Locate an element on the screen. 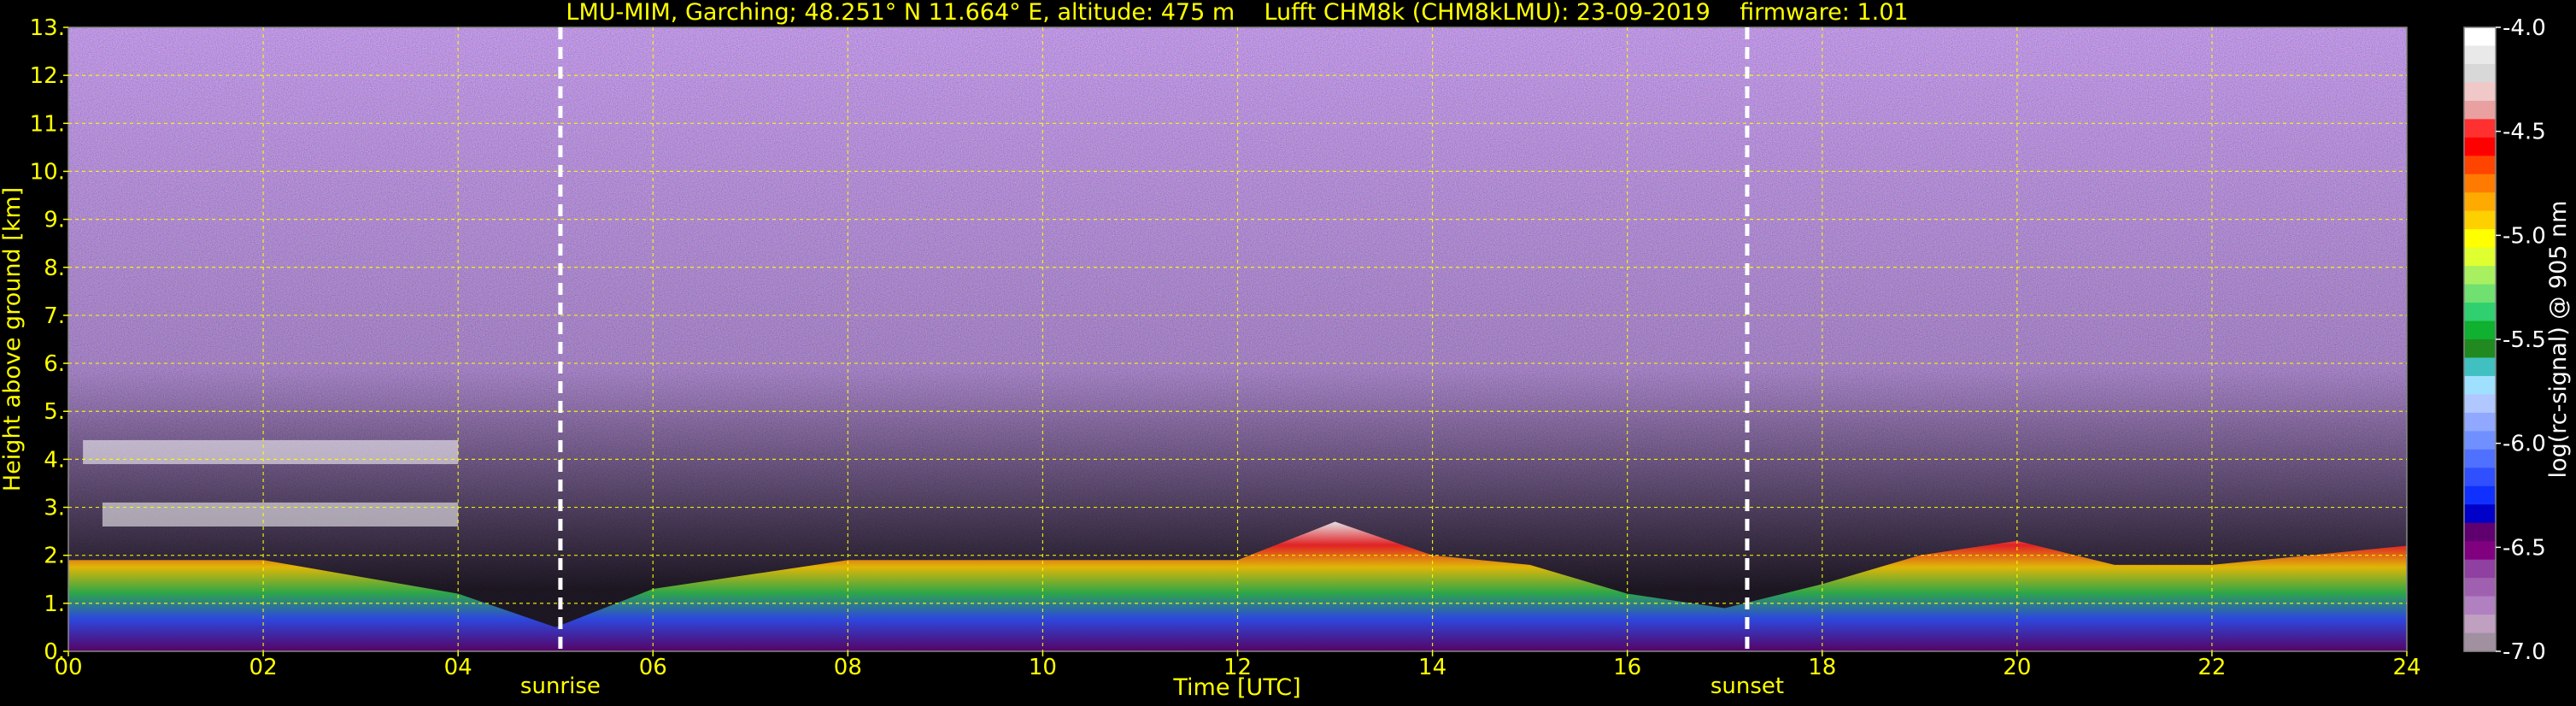 This screenshot has height=706, width=2576. y-tick-label: 9. is located at coordinates (54, 220).